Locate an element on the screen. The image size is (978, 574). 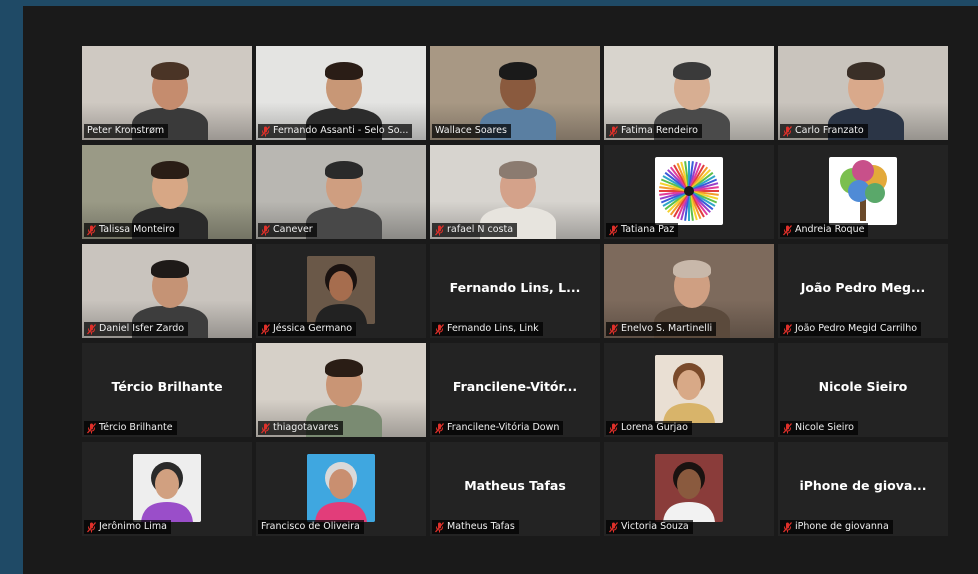
participant-name-label: Matheus Tafas is located at coordinates (475, 527).